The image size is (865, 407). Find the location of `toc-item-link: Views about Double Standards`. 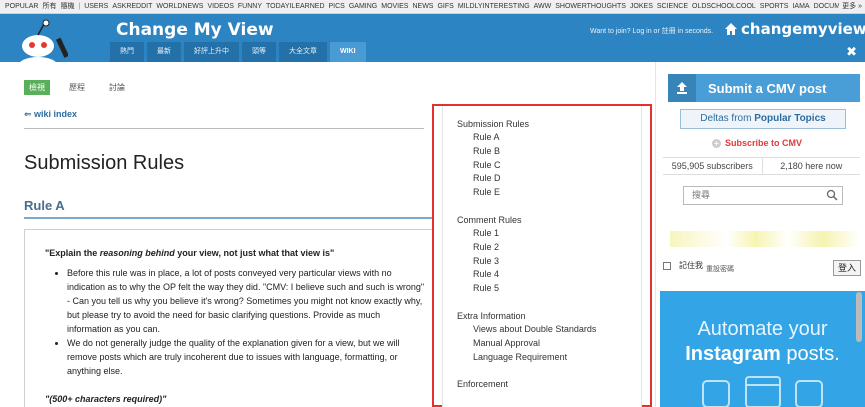

toc-item-link: Views about Double Standards is located at coordinates (549, 330).